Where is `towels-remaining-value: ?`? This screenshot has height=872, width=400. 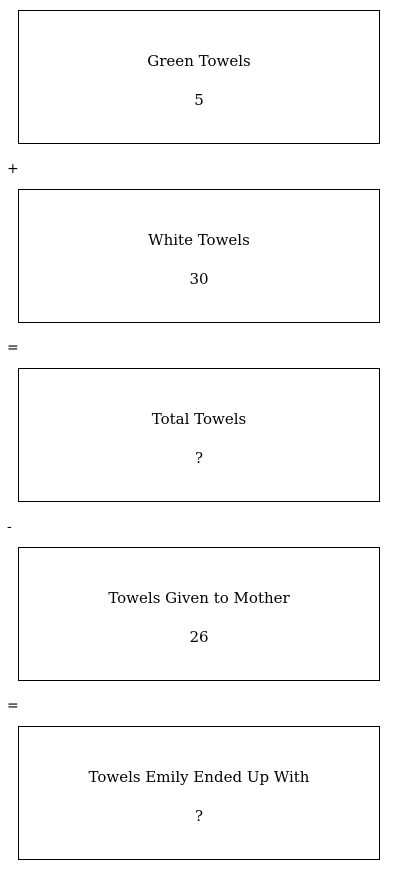 towels-remaining-value: ? is located at coordinates (199, 816).